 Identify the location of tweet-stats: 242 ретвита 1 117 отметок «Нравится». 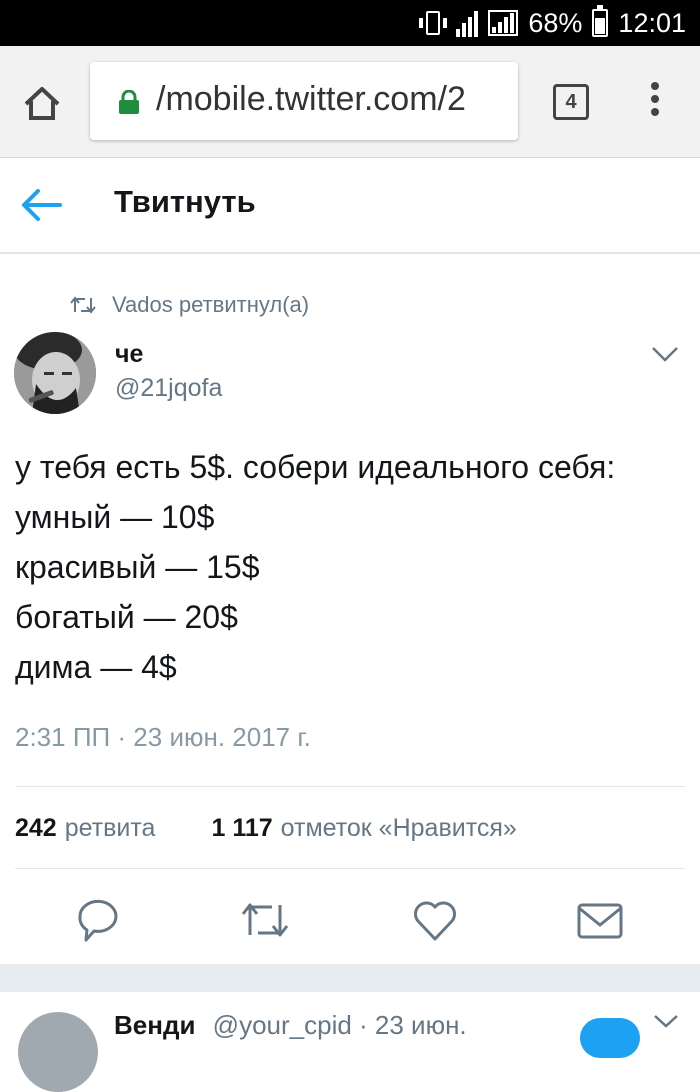
(266, 828).